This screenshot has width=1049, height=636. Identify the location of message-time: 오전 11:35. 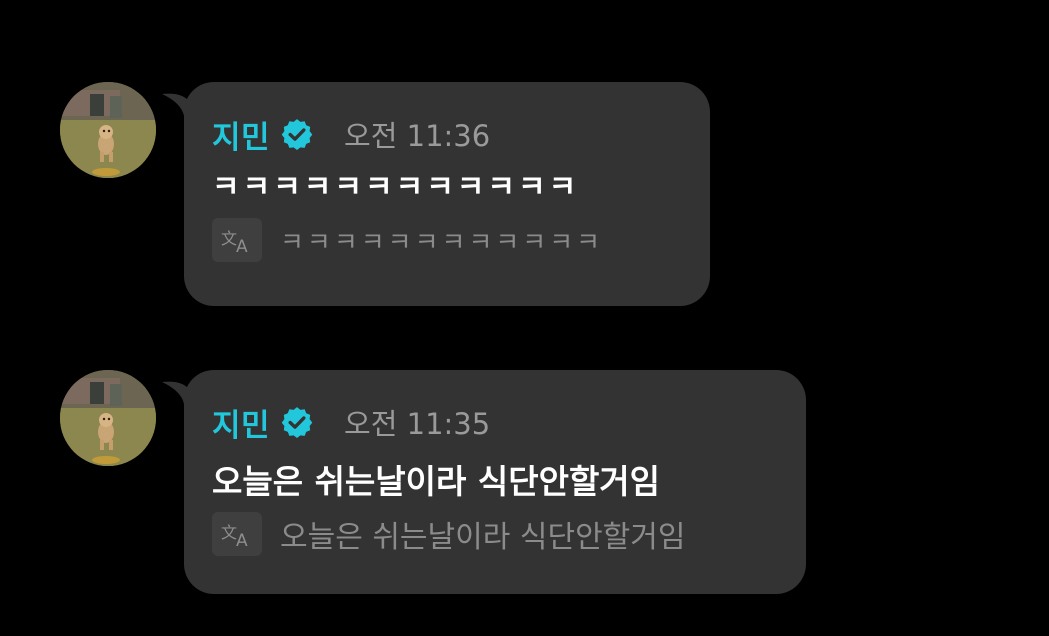
(417, 424).